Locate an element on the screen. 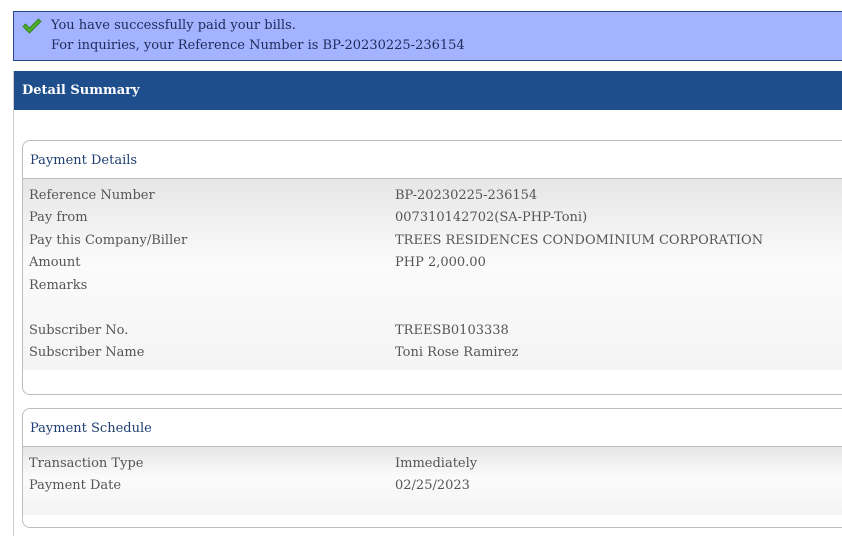 This screenshot has width=842, height=536. schedule-row-transaction-type: Transaction Type Immediately is located at coordinates (432, 466).